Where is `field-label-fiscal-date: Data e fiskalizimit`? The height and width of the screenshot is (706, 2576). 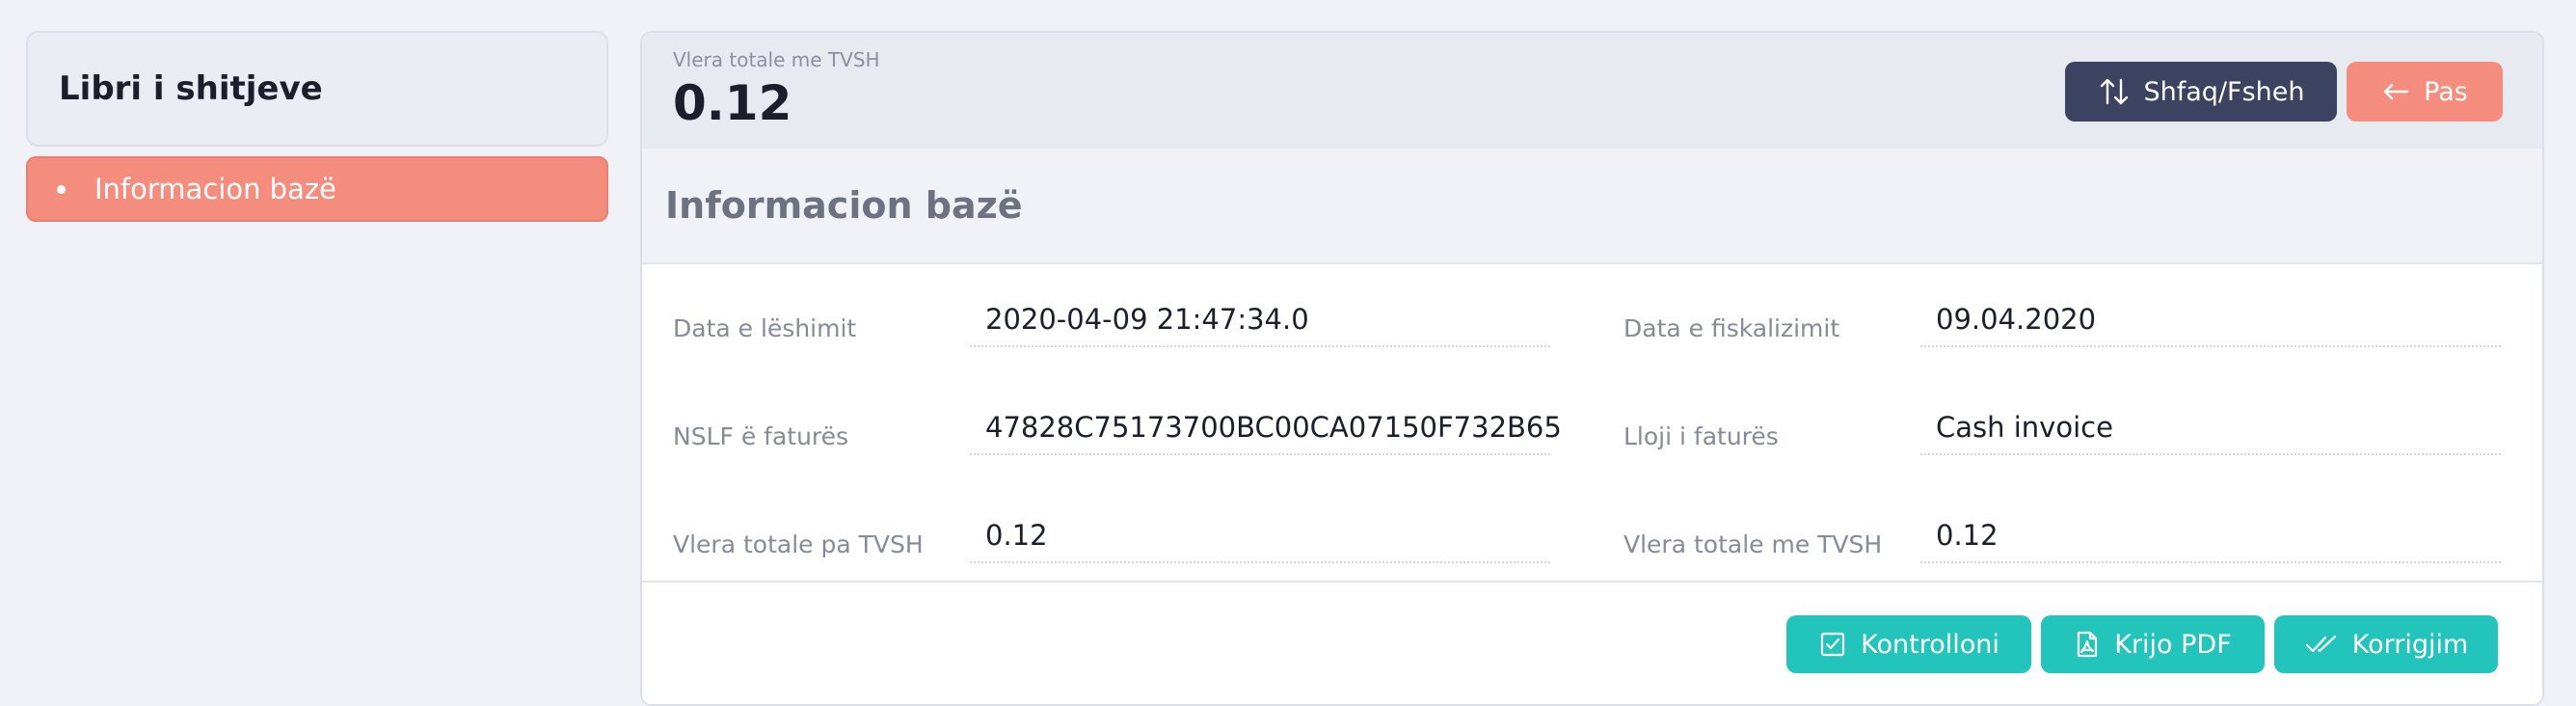
field-label-fiscal-date: Data e fiskalizimit is located at coordinates (1732, 328).